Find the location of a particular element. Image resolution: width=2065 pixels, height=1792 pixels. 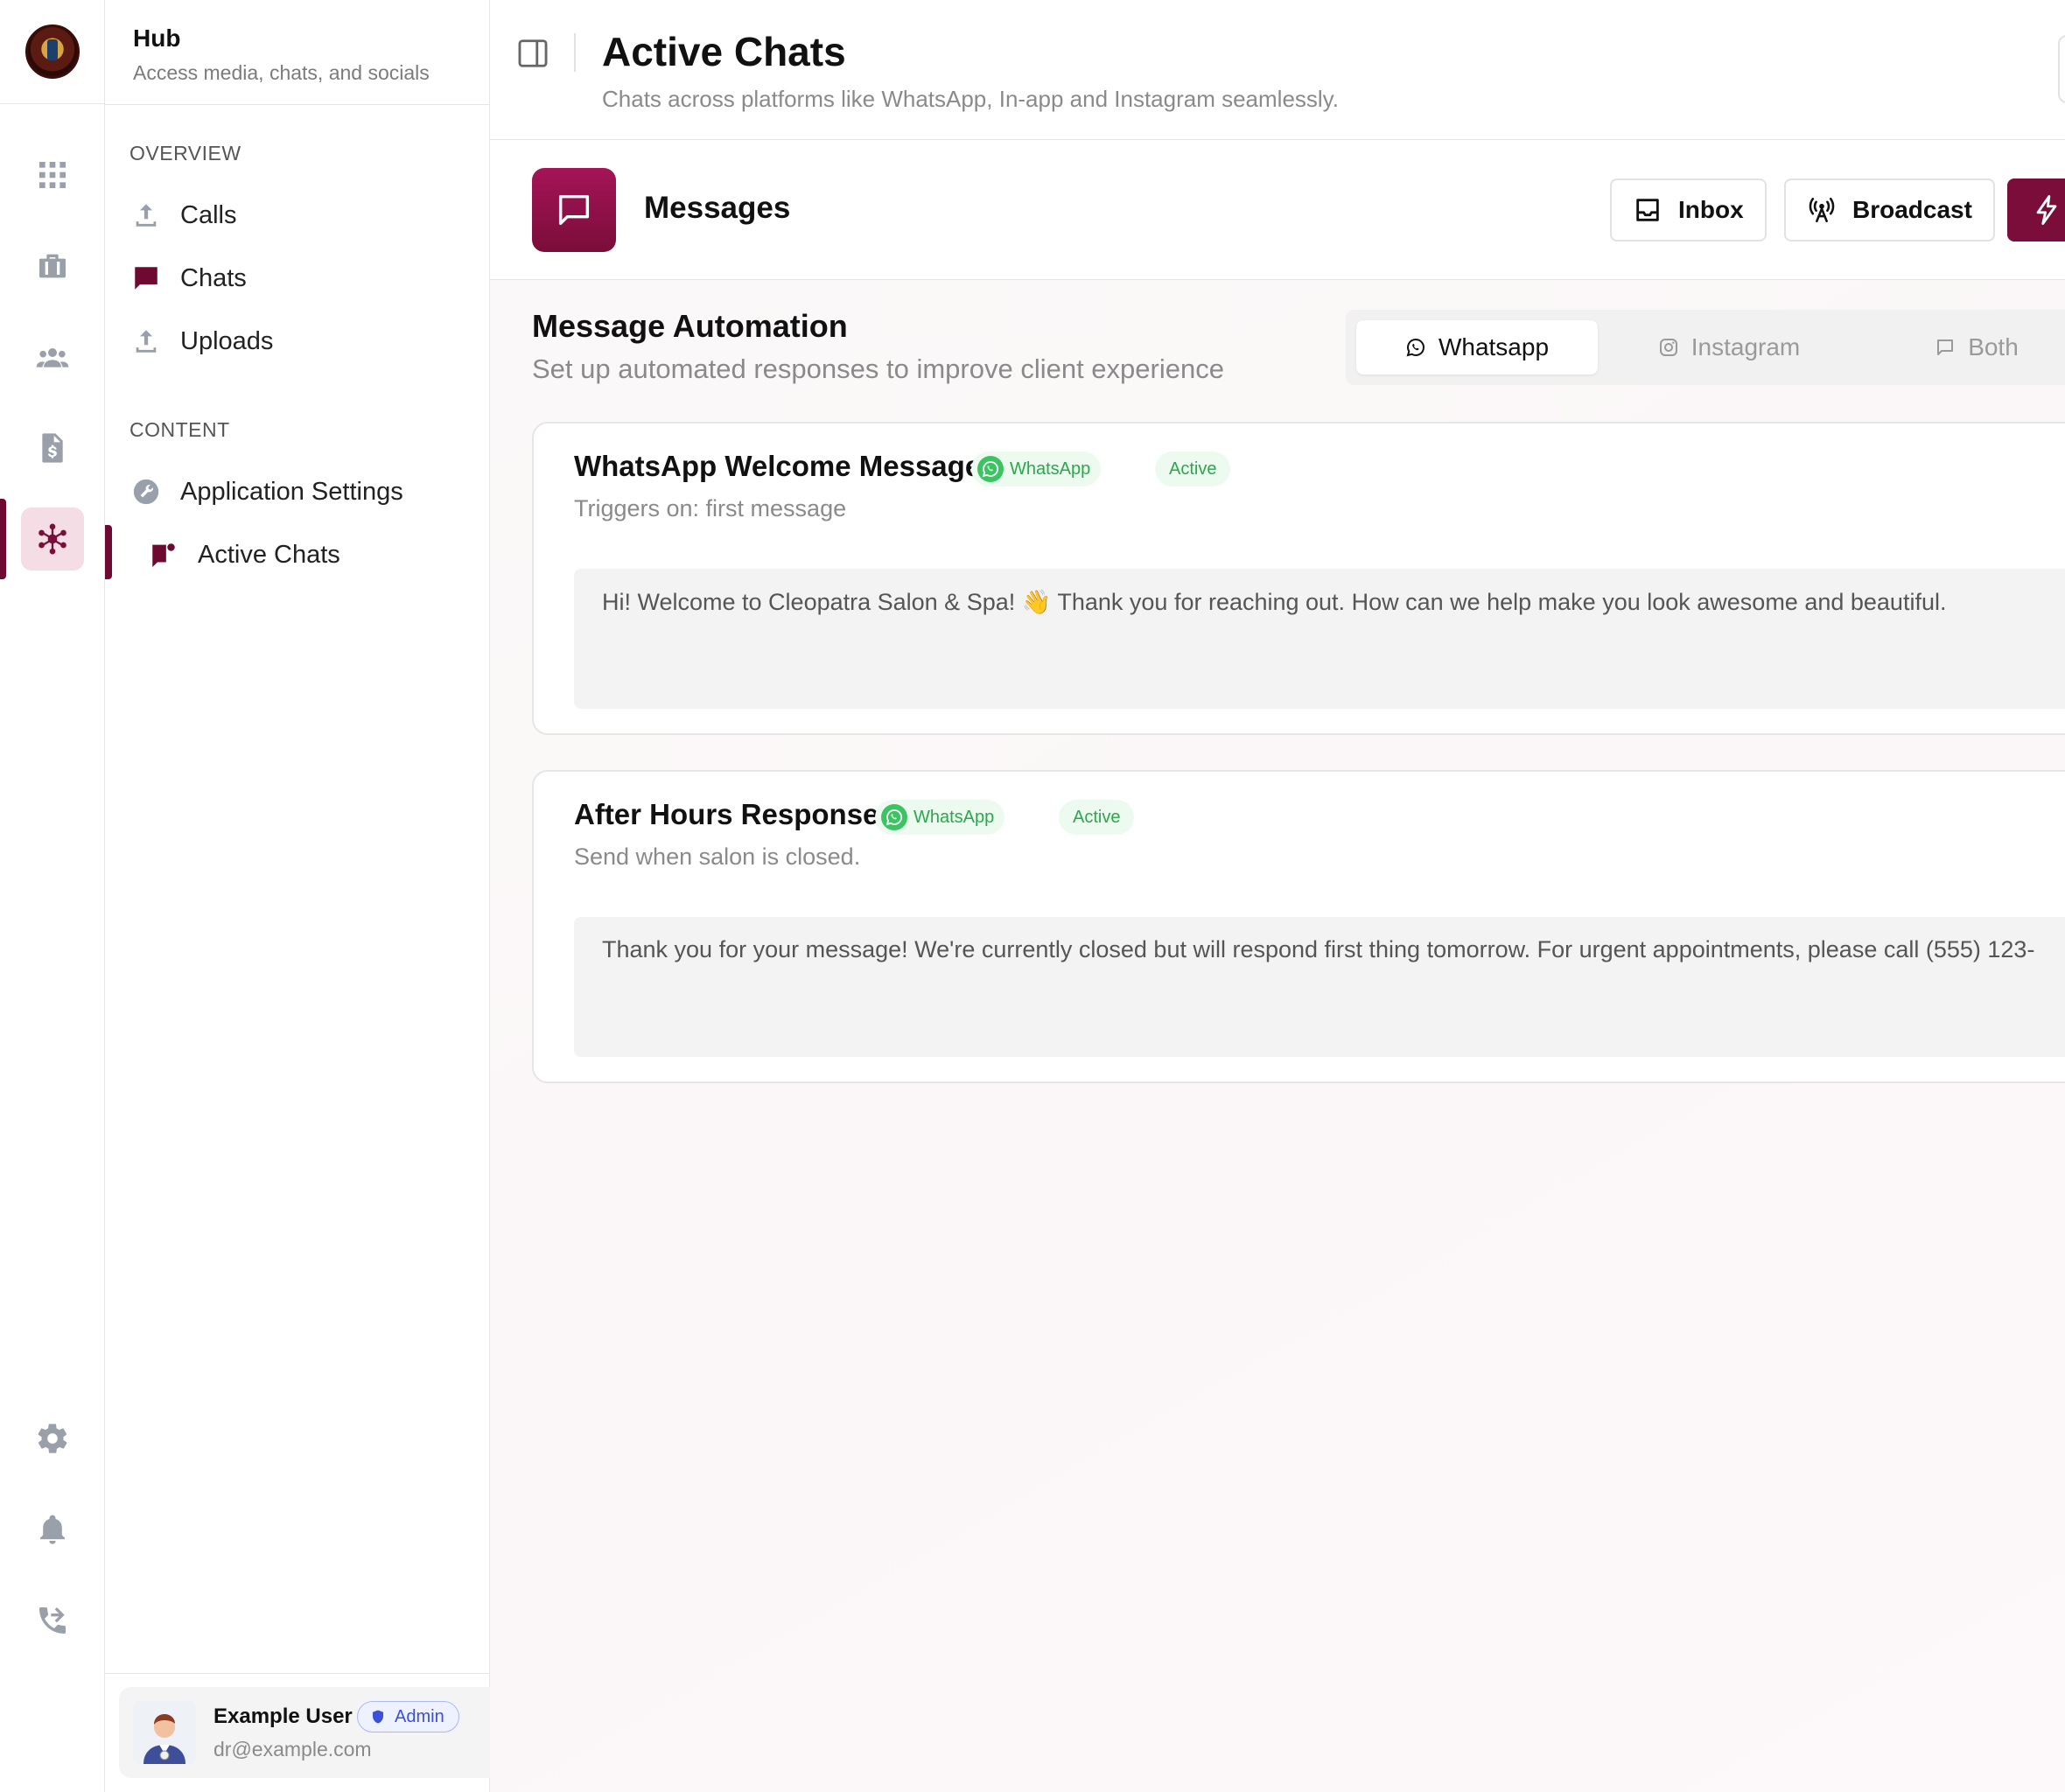

tab-label: Whatsapp is located at coordinates (1494, 346).